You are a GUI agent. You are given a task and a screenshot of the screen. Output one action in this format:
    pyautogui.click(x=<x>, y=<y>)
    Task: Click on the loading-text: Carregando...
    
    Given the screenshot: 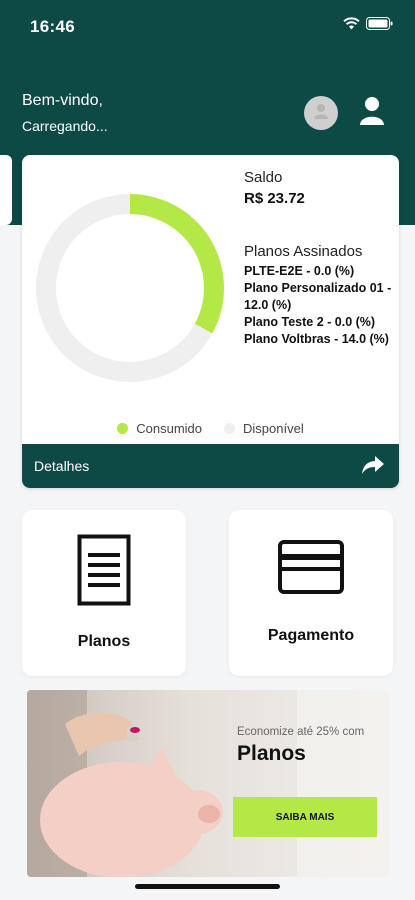 What is the action you would take?
    pyautogui.click(x=65, y=126)
    